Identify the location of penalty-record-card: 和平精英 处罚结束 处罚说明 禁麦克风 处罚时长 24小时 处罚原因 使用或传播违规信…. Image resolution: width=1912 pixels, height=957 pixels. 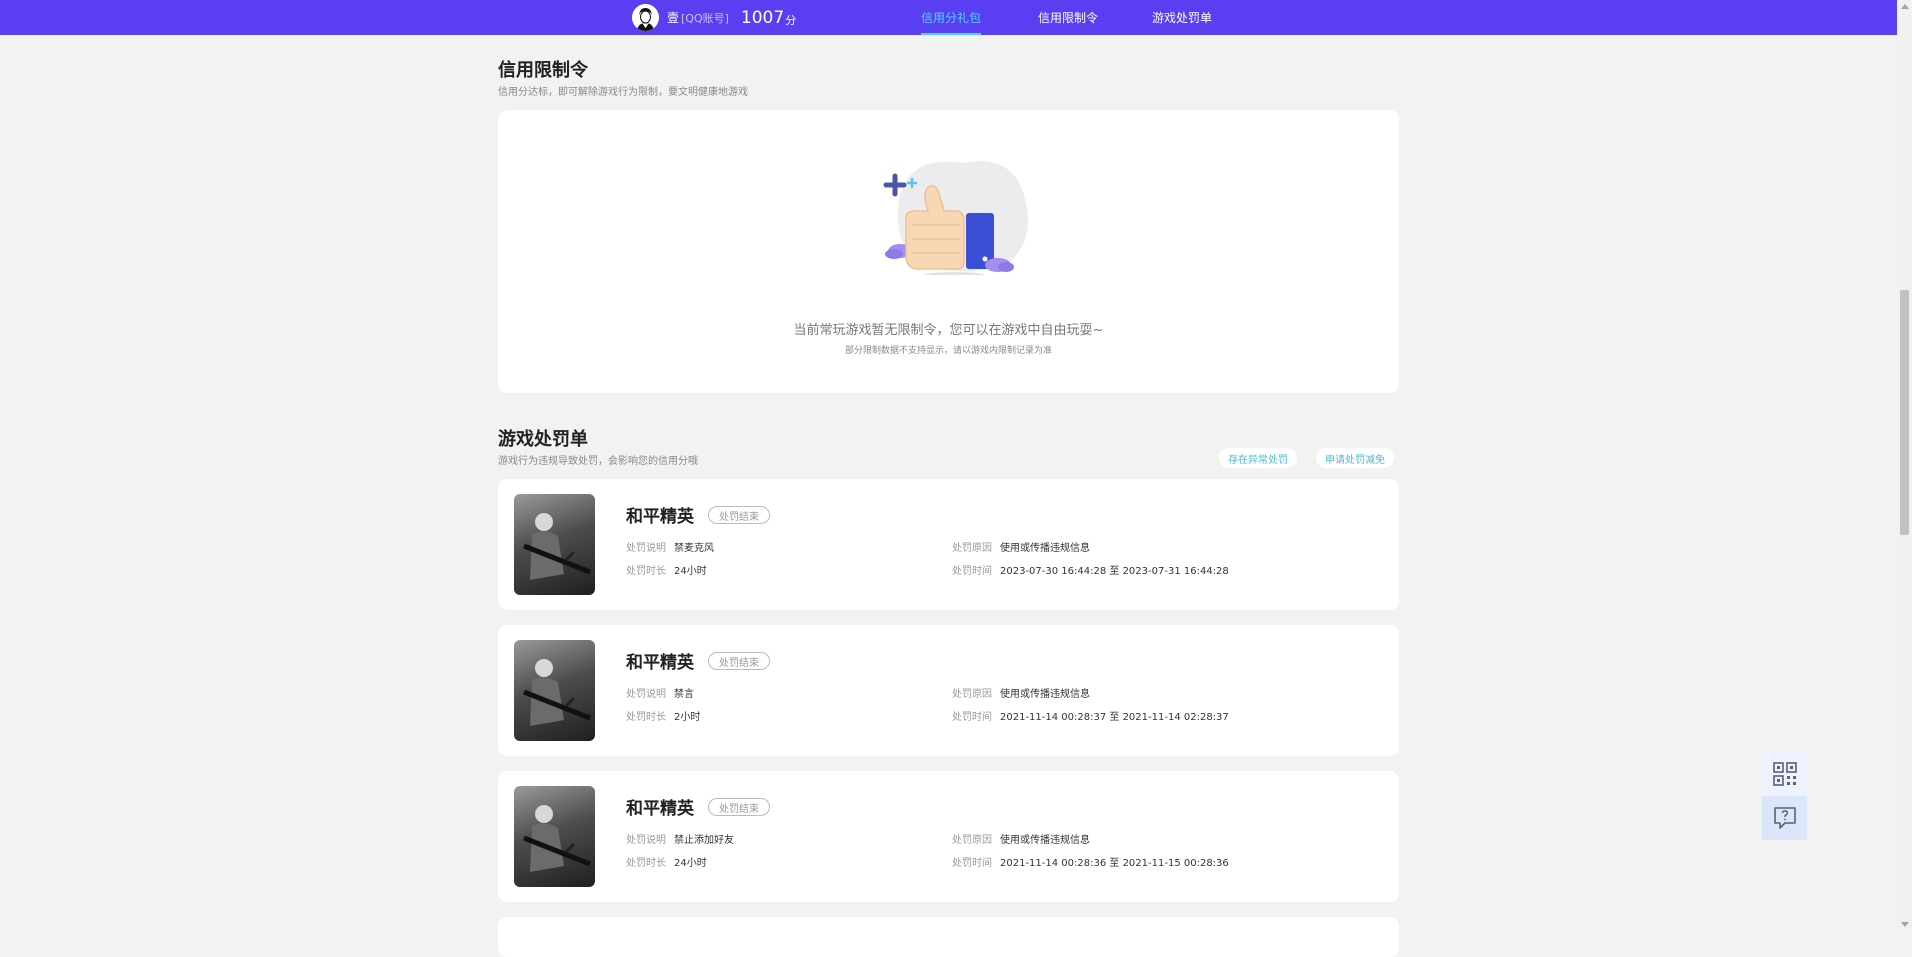
(948, 544).